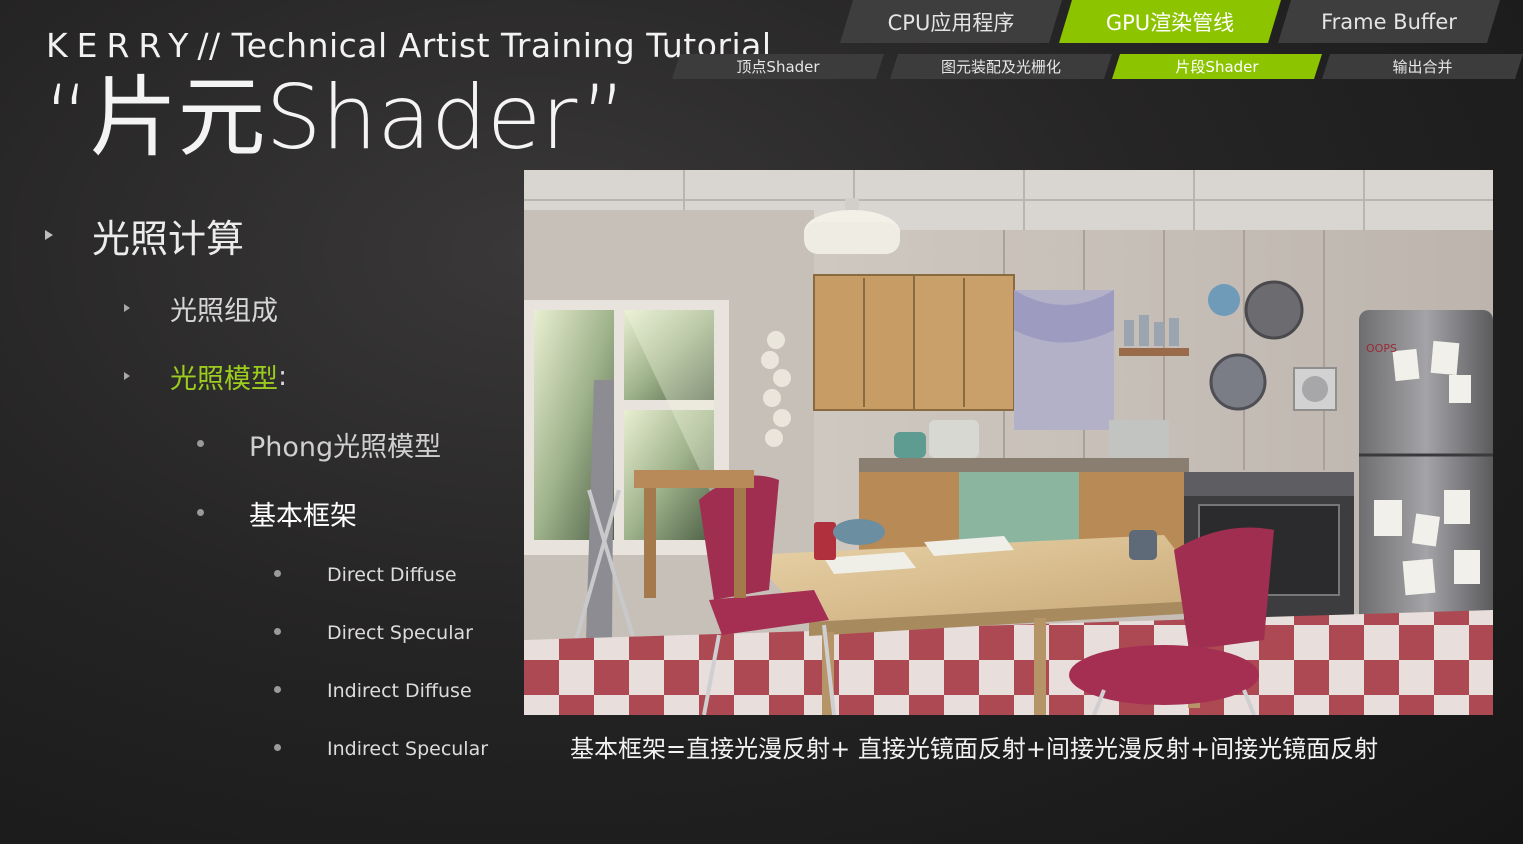 This screenshot has height=844, width=1523. What do you see at coordinates (974, 749) in the screenshot?
I see `figure-caption: 基本框架=直接光漫反射+ 直接光镜面反射+间接光漫反射+间接光镜面反射` at bounding box center [974, 749].